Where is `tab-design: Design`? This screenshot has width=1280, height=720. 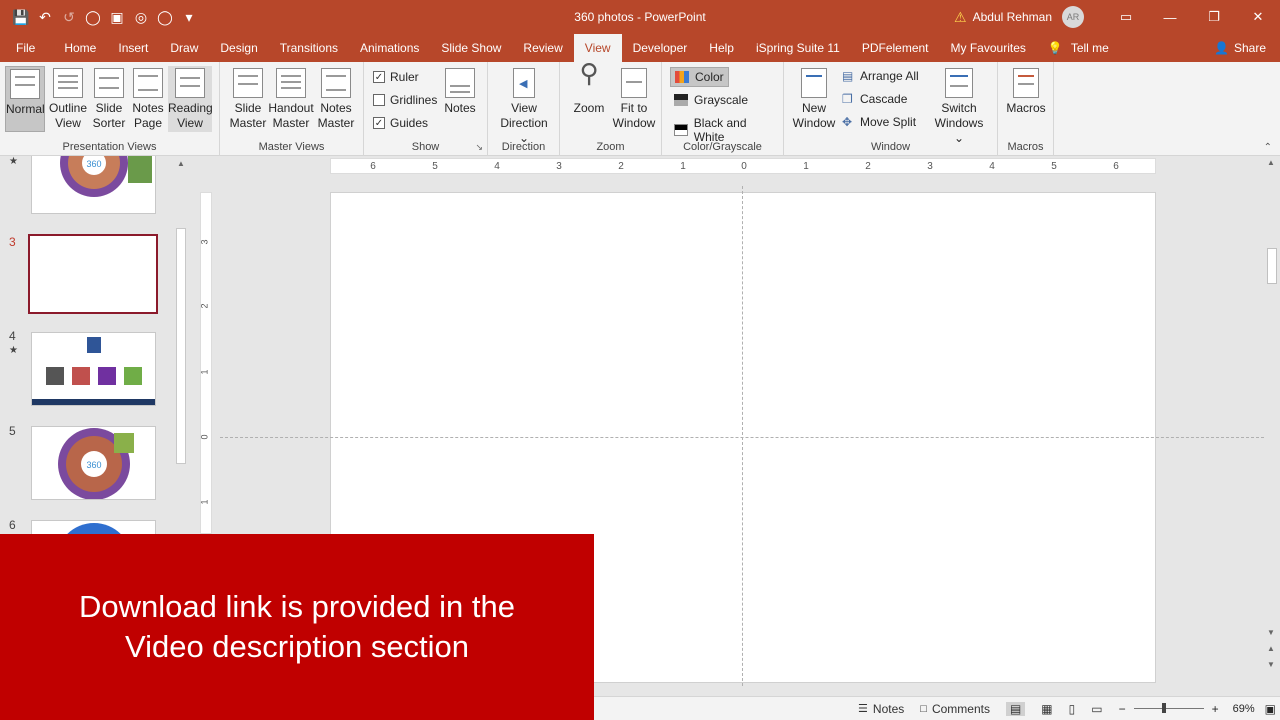 tab-design: Design is located at coordinates (238, 48).